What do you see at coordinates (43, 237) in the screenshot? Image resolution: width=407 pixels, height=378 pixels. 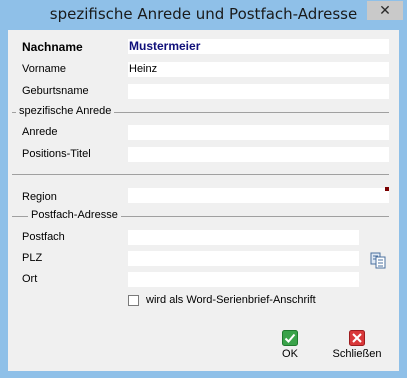 I see `postfach-label: Postfach` at bounding box center [43, 237].